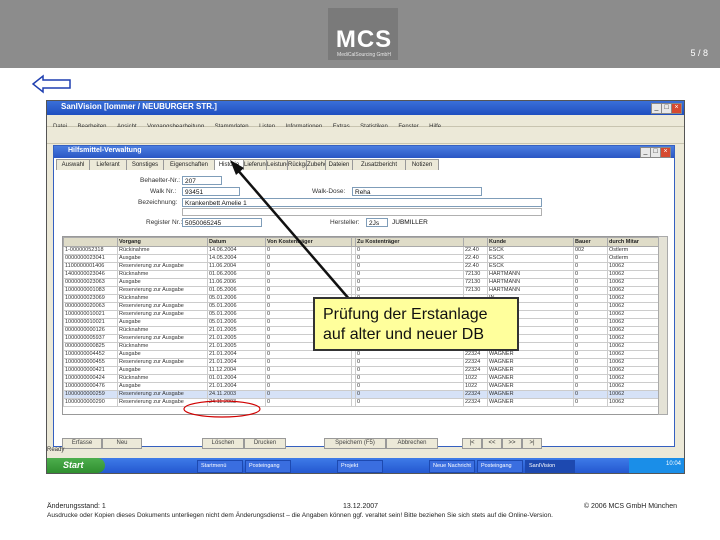  I want to click on tab-sonstiges: Sonstiges, so click(145, 164).